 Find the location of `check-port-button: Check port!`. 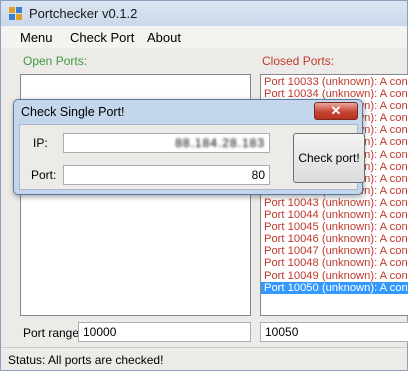

check-port-button: Check port! is located at coordinates (329, 158).